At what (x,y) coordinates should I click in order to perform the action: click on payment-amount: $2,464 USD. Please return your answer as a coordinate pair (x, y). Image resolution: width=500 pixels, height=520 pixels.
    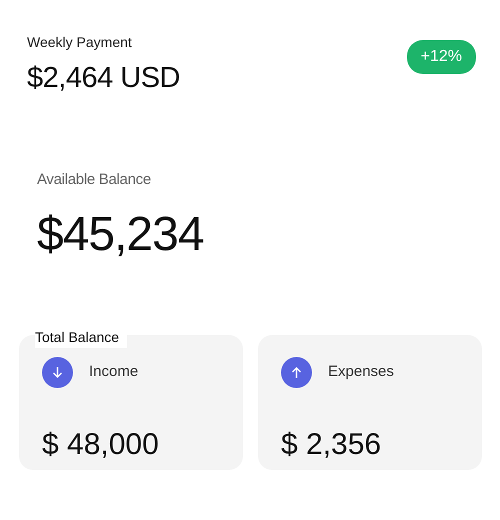
    Looking at the image, I should click on (103, 78).